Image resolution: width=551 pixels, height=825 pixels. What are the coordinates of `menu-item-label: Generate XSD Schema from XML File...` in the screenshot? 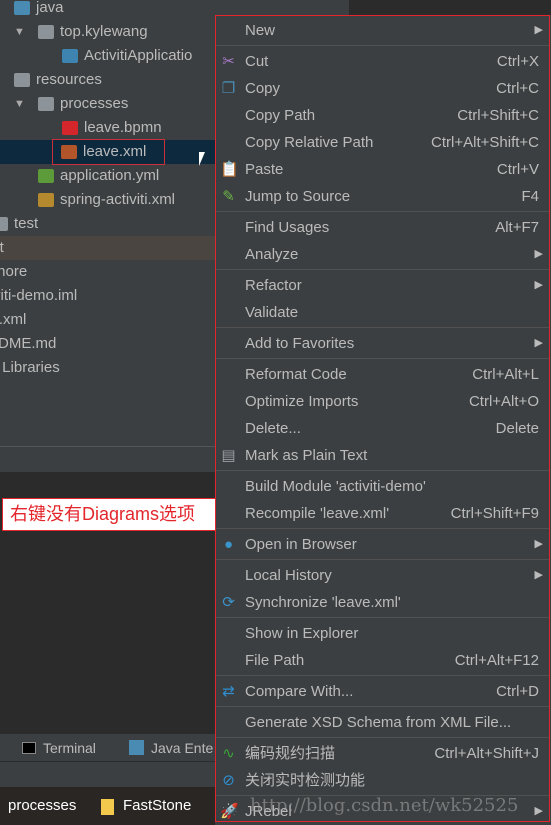 It's located at (378, 722).